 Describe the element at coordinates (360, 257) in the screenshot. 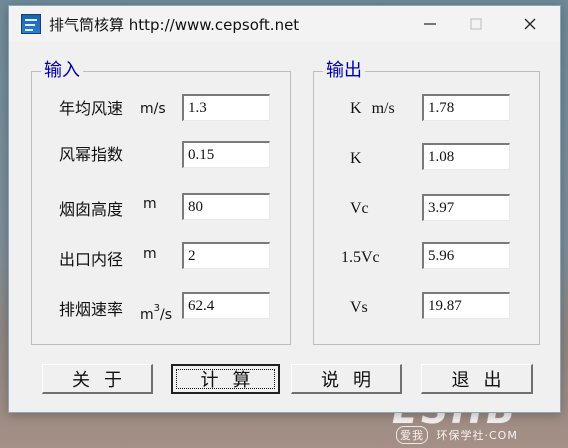

I see `output-label-1p5vc: 1.5Vc` at that location.